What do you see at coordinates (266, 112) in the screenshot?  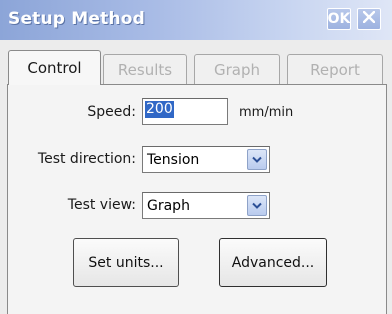 I see `speed-unit: mm/min` at bounding box center [266, 112].